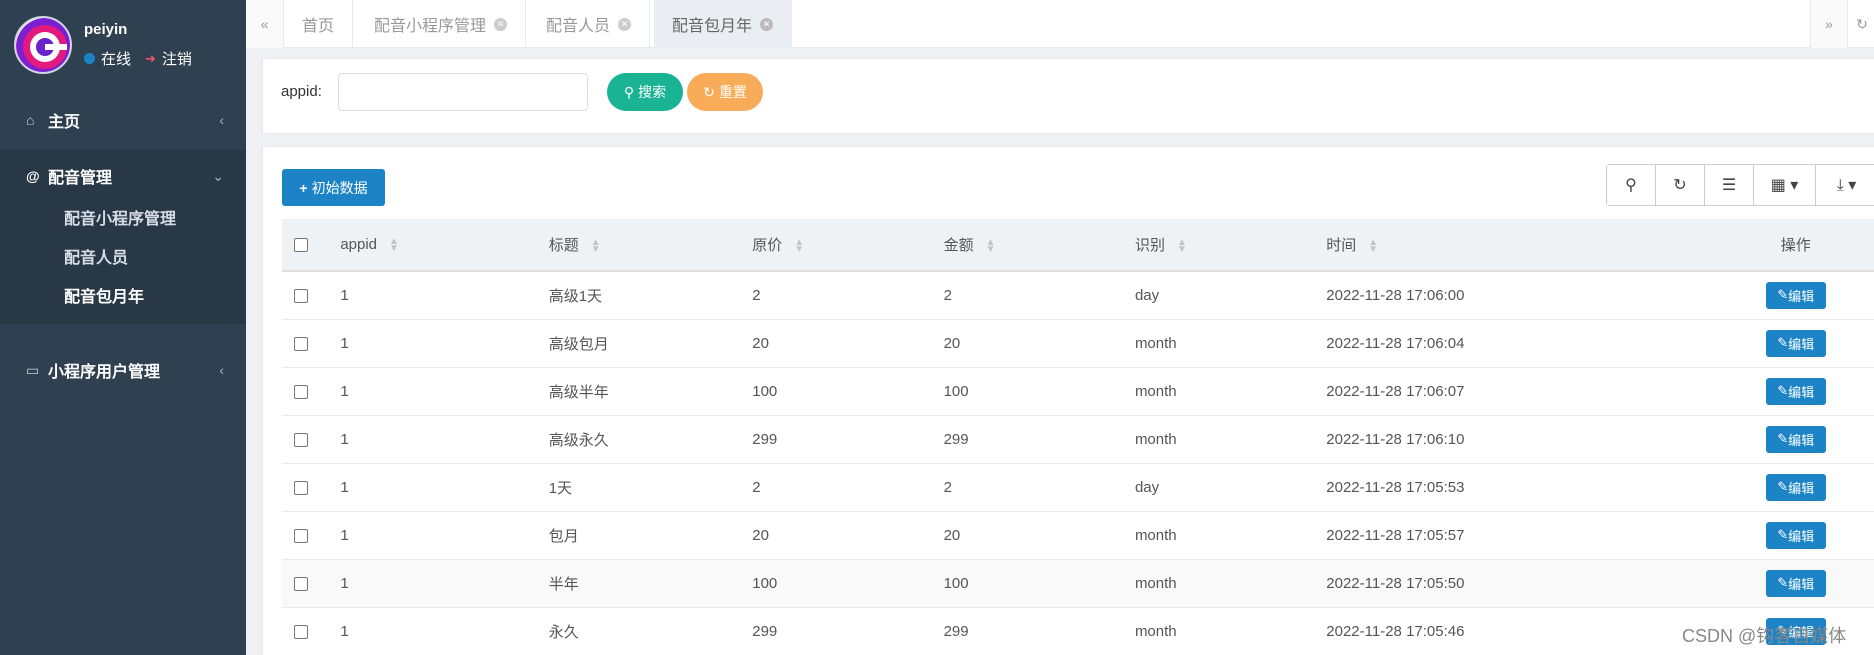 The height and width of the screenshot is (655, 1874). What do you see at coordinates (30, 120) in the screenshot?
I see `home-icon: ⌂` at bounding box center [30, 120].